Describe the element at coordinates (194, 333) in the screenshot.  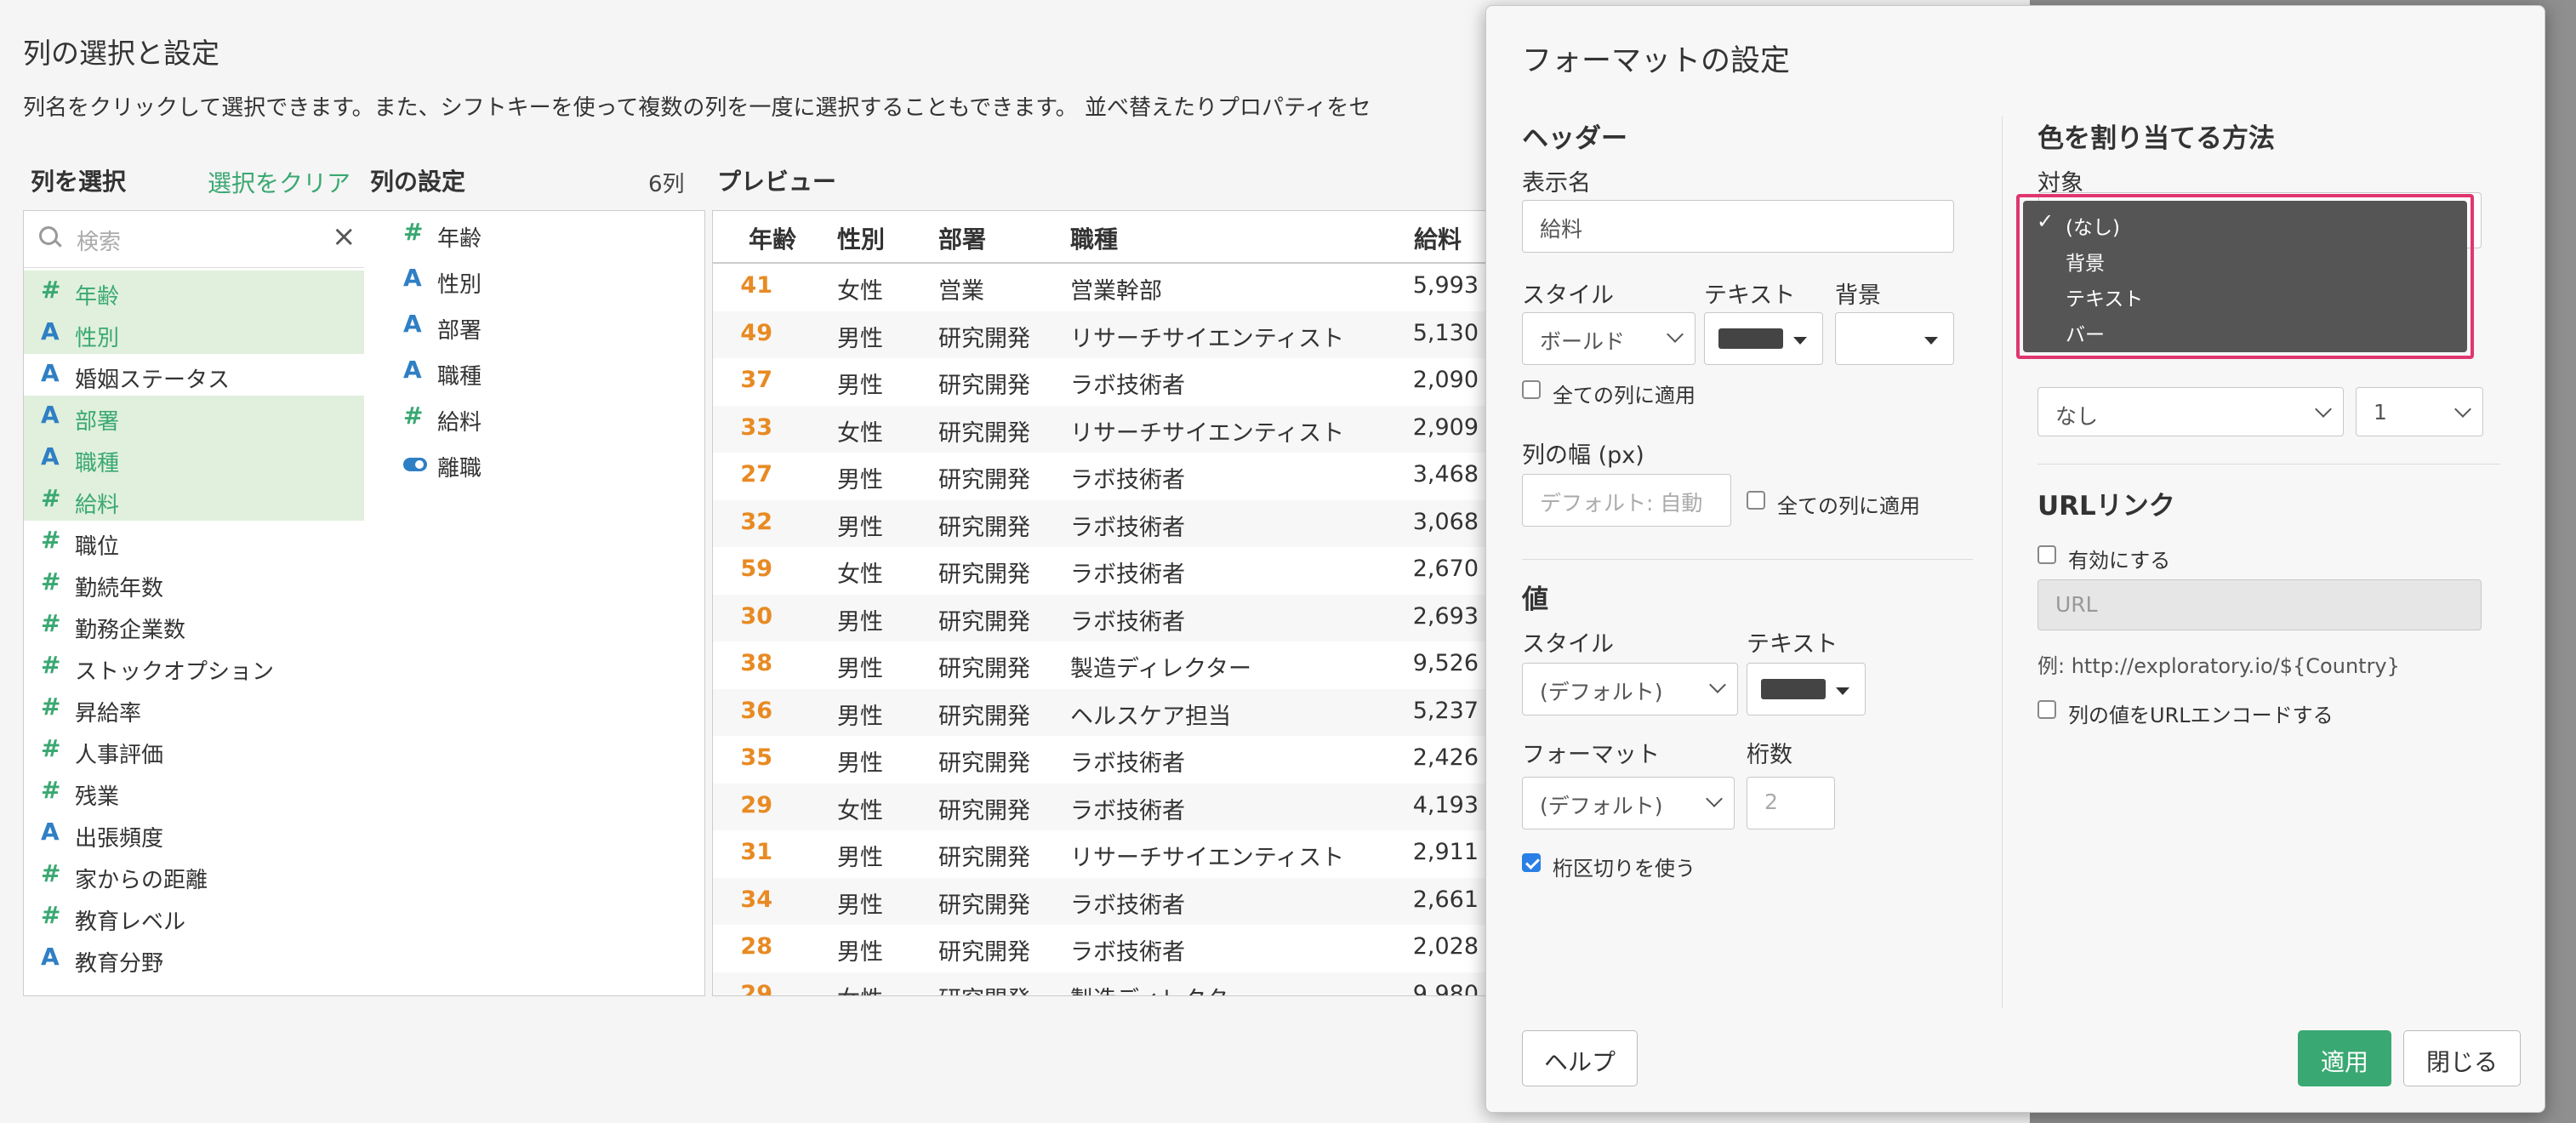
I see `column-list-item: A 性別` at that location.